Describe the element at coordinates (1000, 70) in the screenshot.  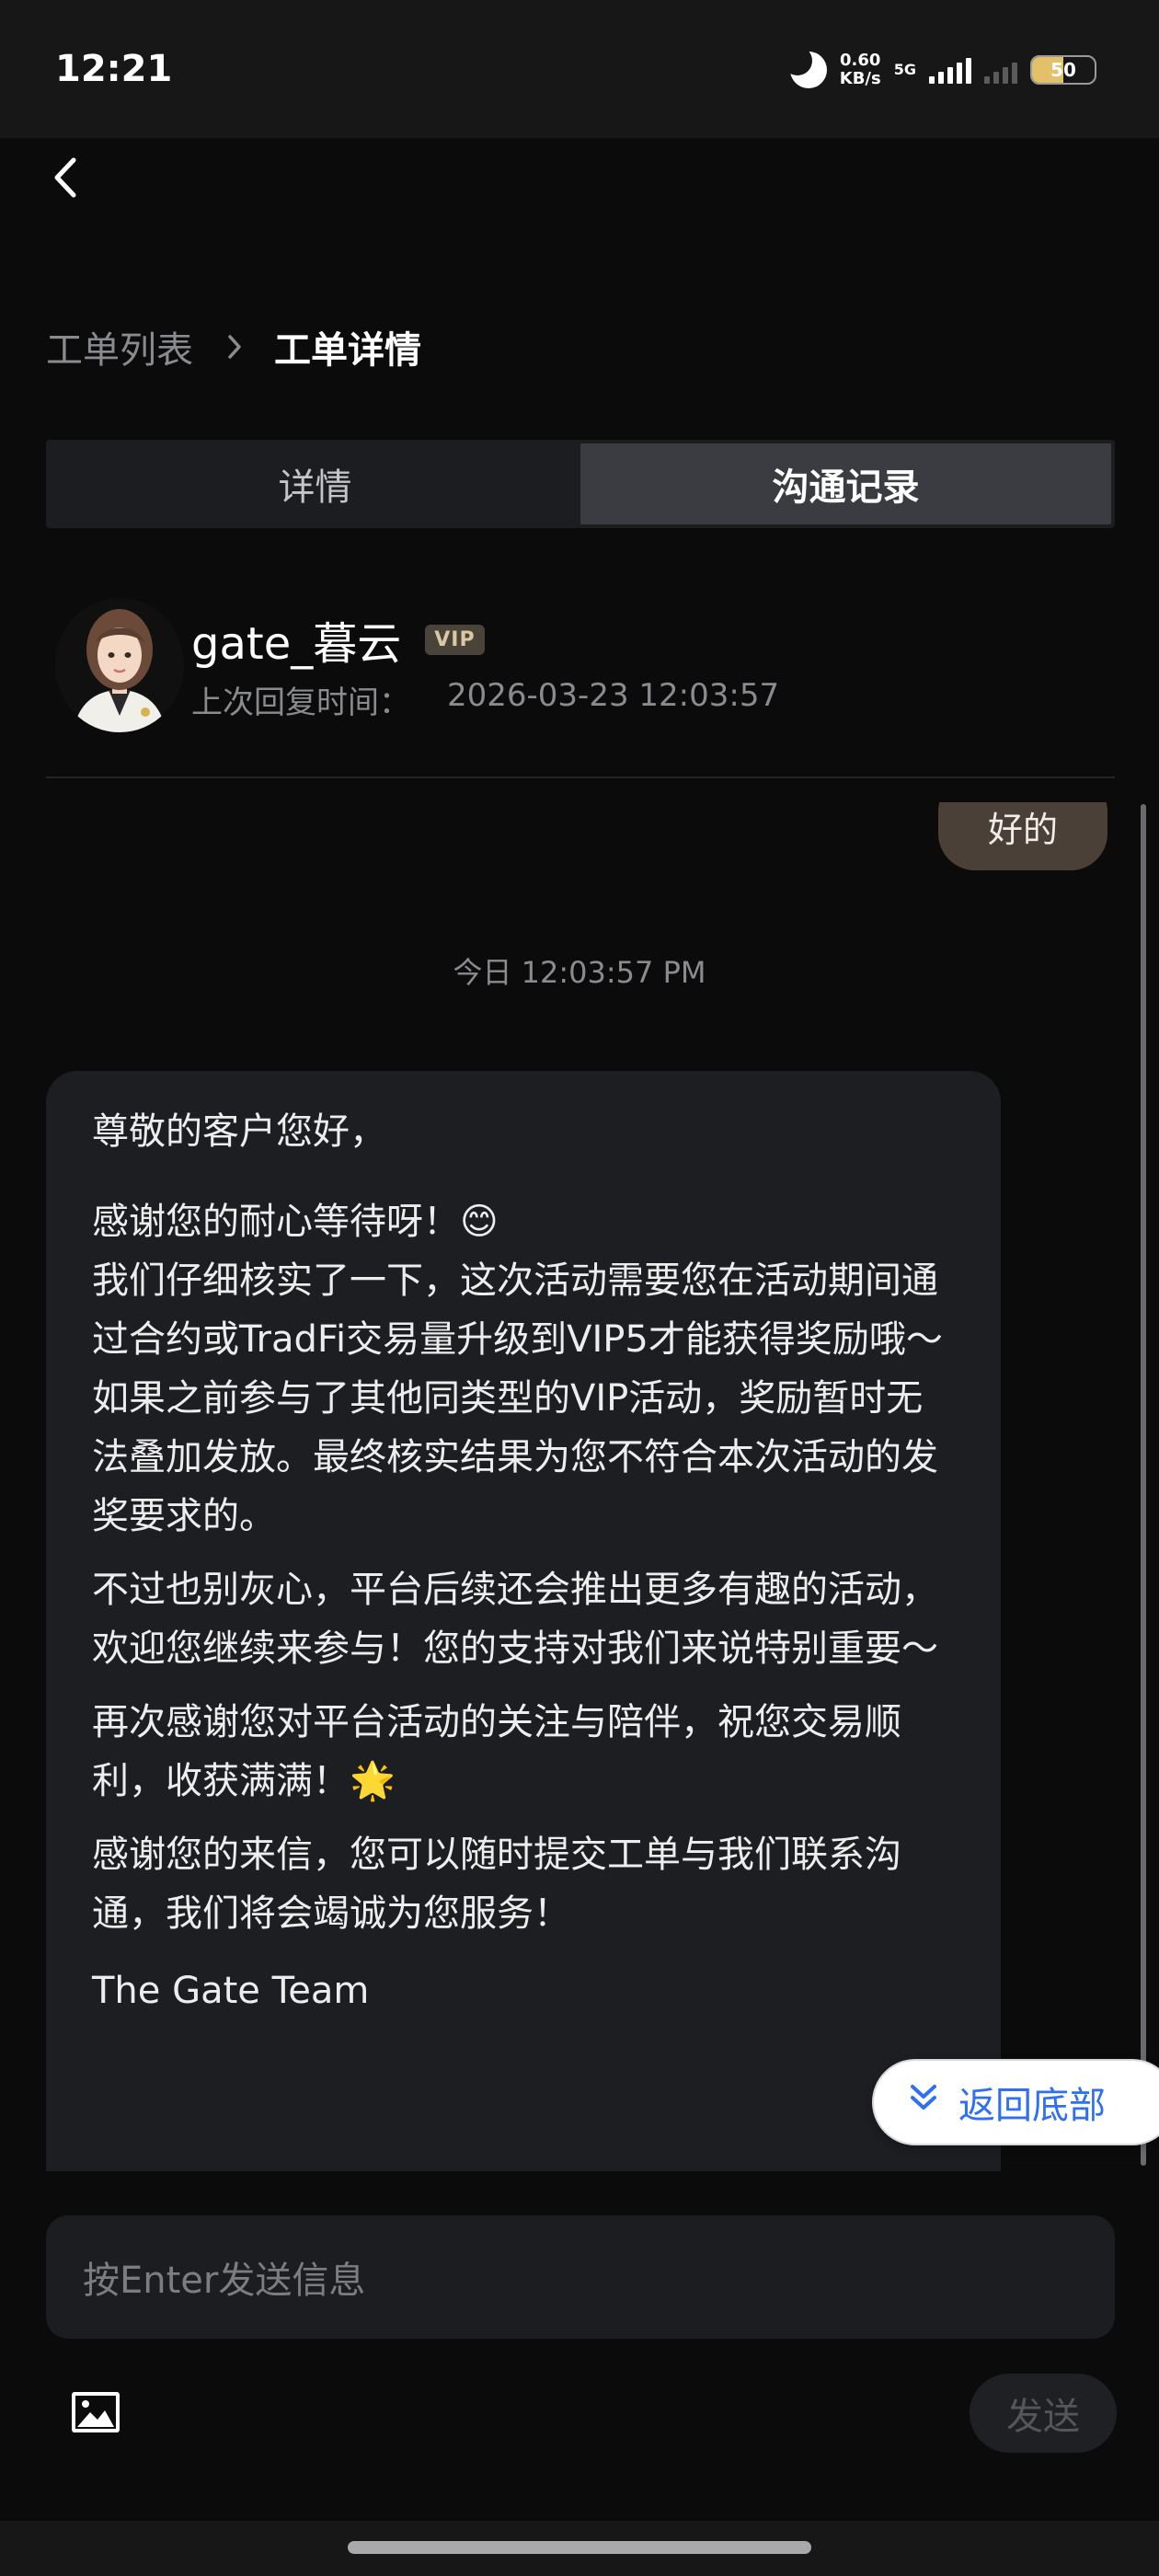
I see `signal-secondary-icon` at that location.